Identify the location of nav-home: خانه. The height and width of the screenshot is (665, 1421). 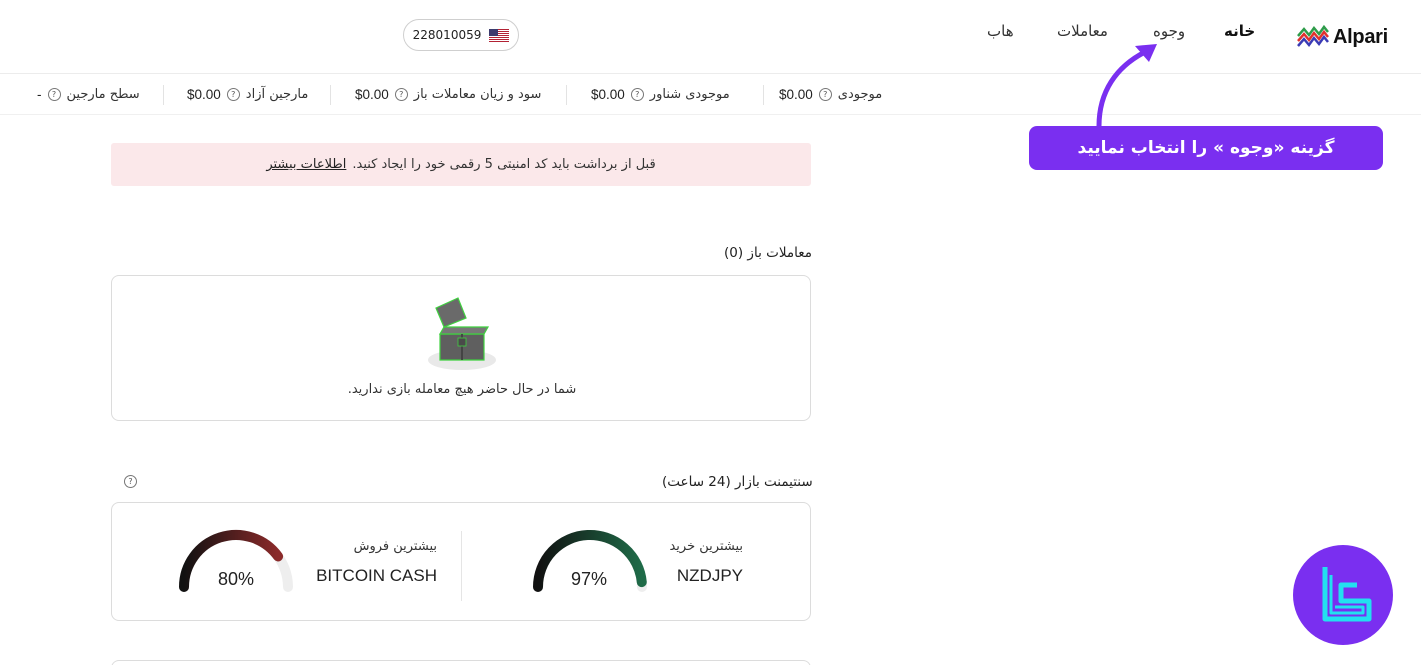
(1239, 31).